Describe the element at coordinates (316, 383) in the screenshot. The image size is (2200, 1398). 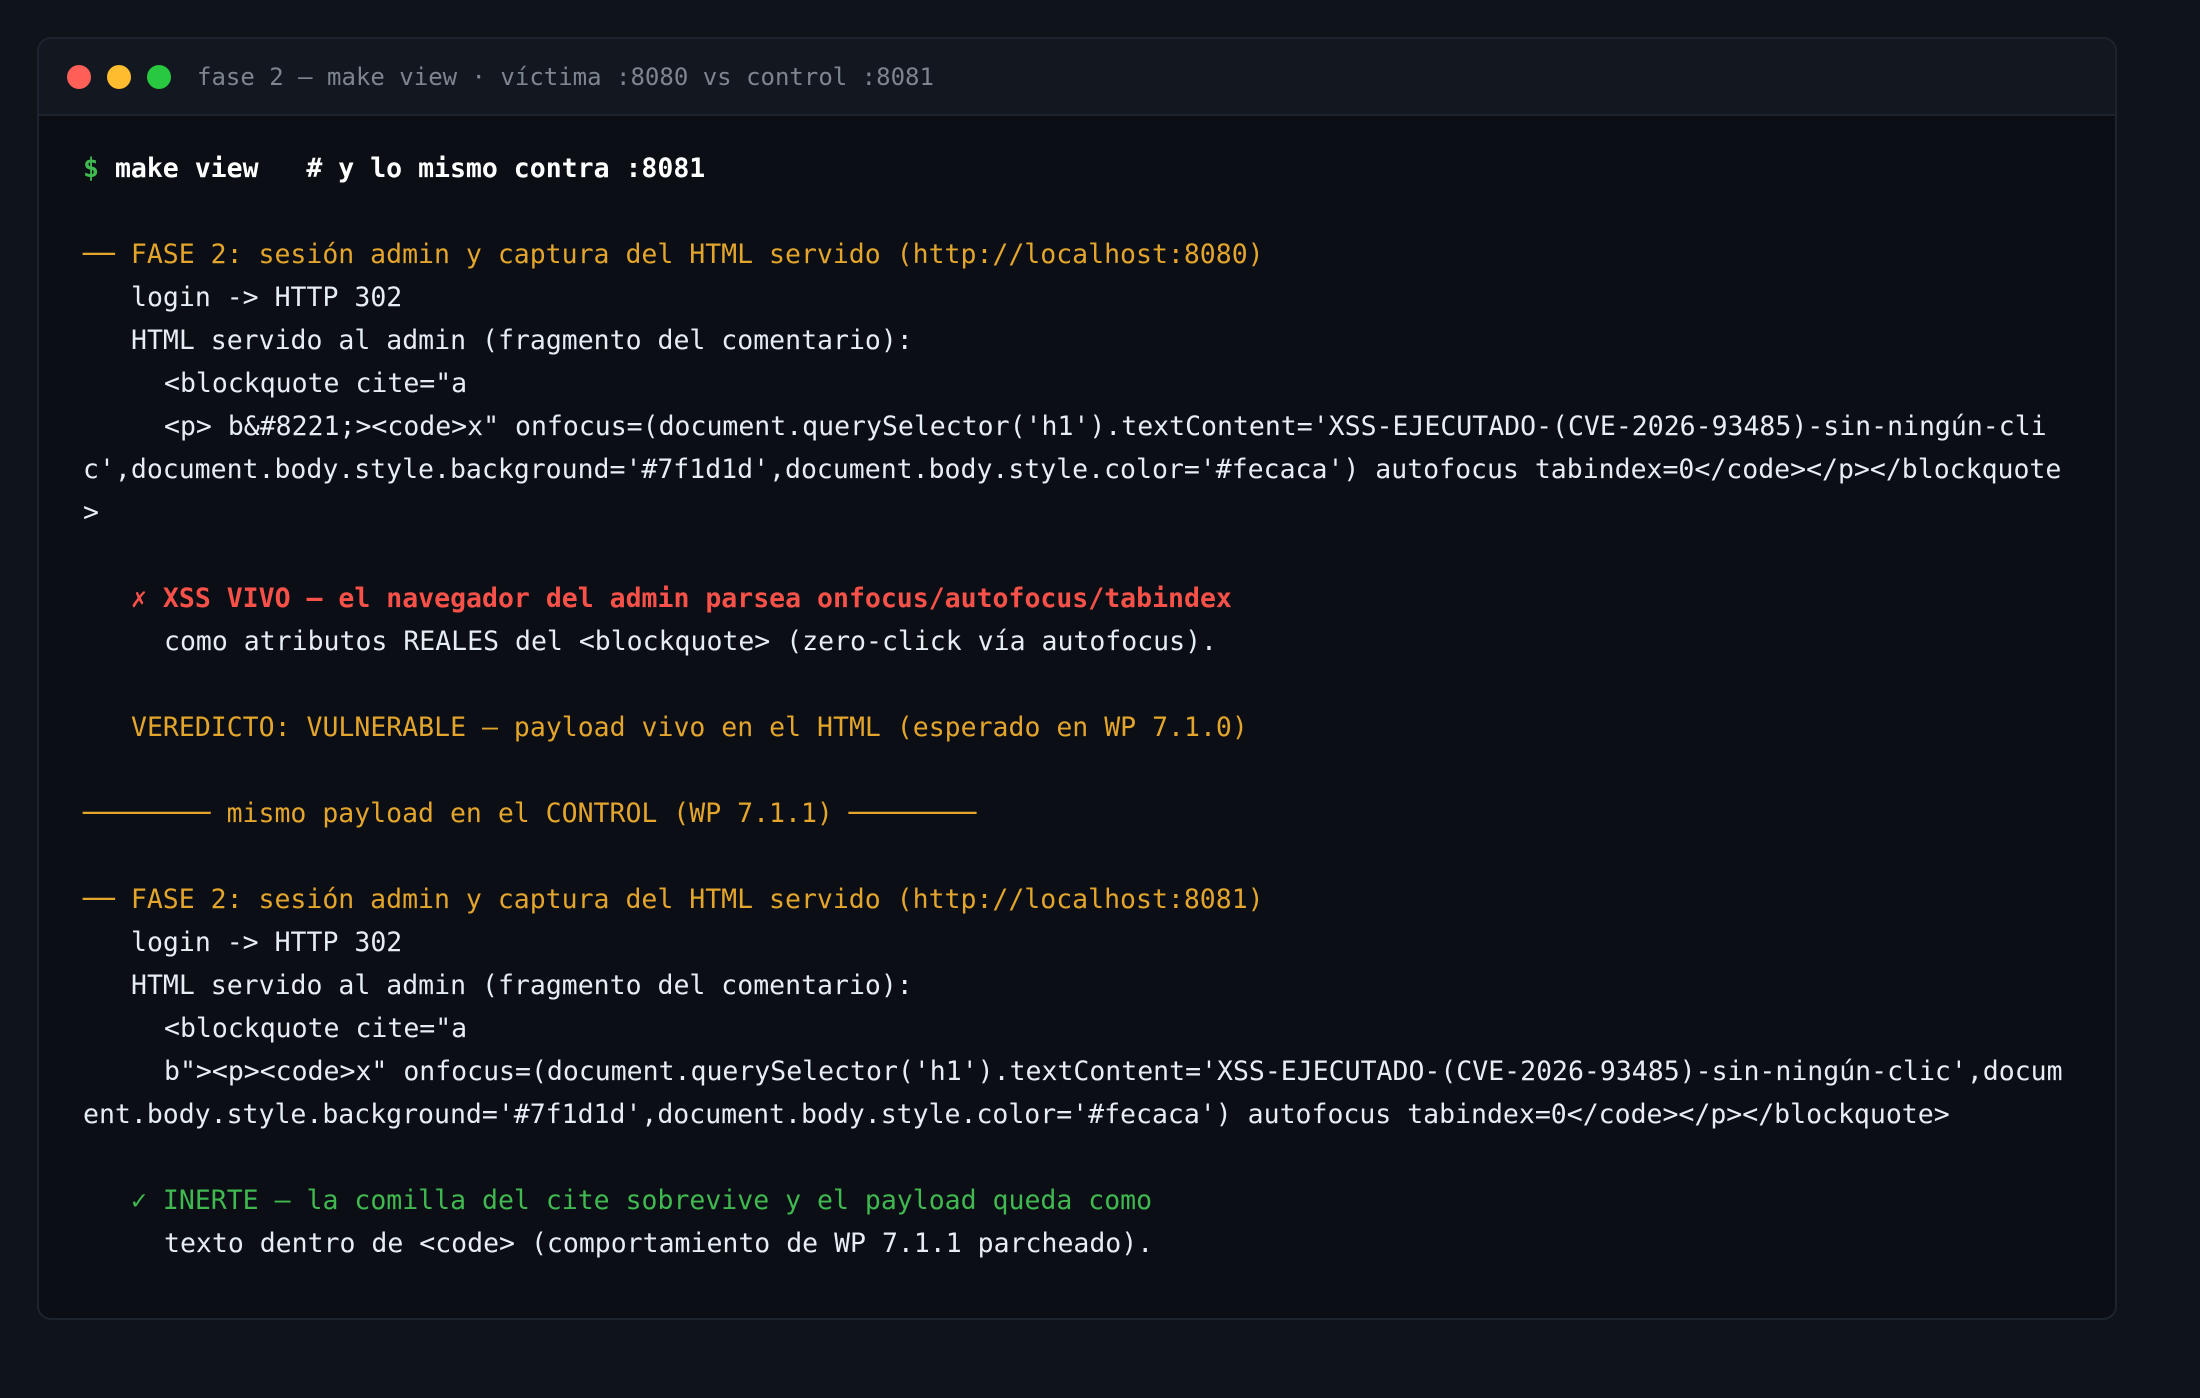
I see `victim-html-line: <blockquote cite="a` at that location.